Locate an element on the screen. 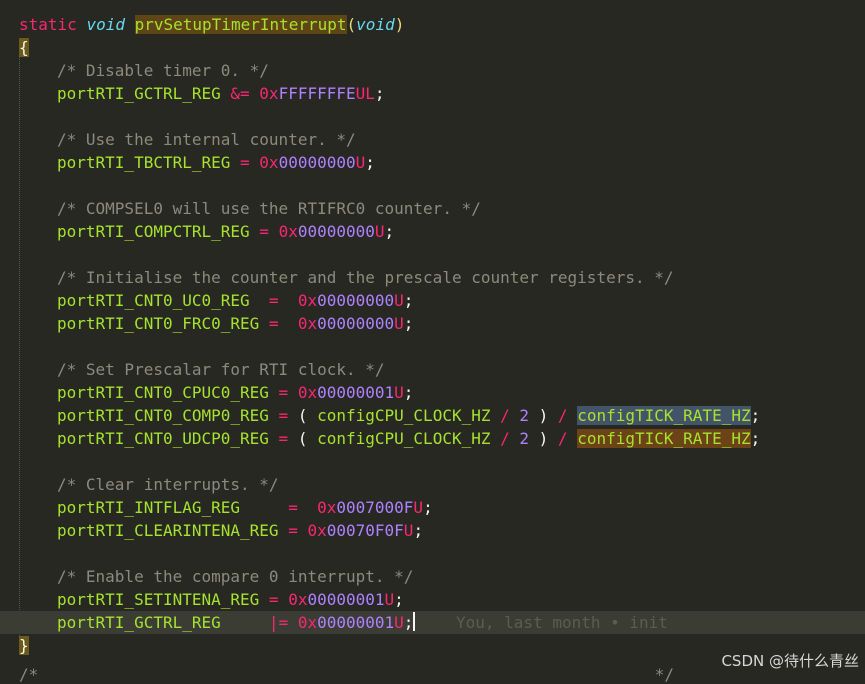 This screenshot has width=865, height=684. hex-value: 0007000F is located at coordinates (375, 507).